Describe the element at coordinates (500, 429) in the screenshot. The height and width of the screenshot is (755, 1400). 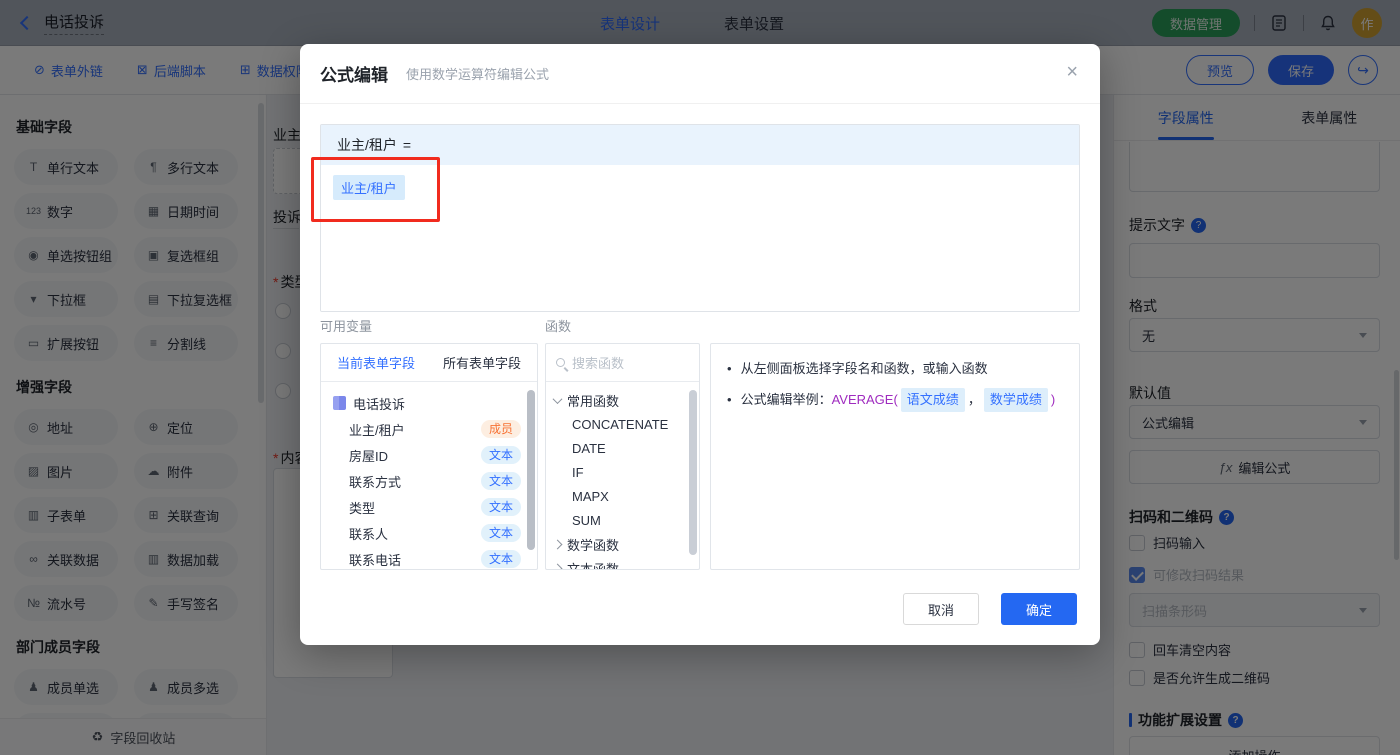
I see `type-badge: 成员` at that location.